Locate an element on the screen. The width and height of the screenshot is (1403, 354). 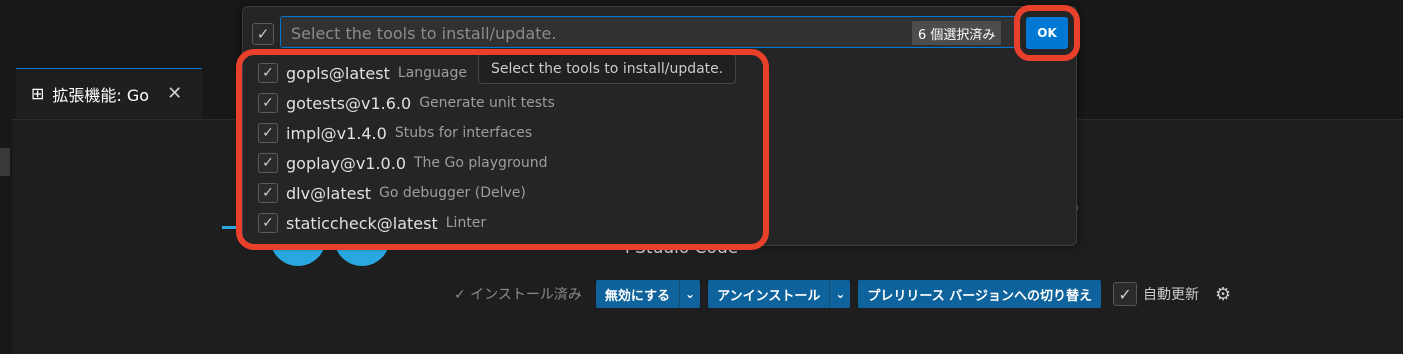
quick-pick-input-box is located at coordinates (650, 32).